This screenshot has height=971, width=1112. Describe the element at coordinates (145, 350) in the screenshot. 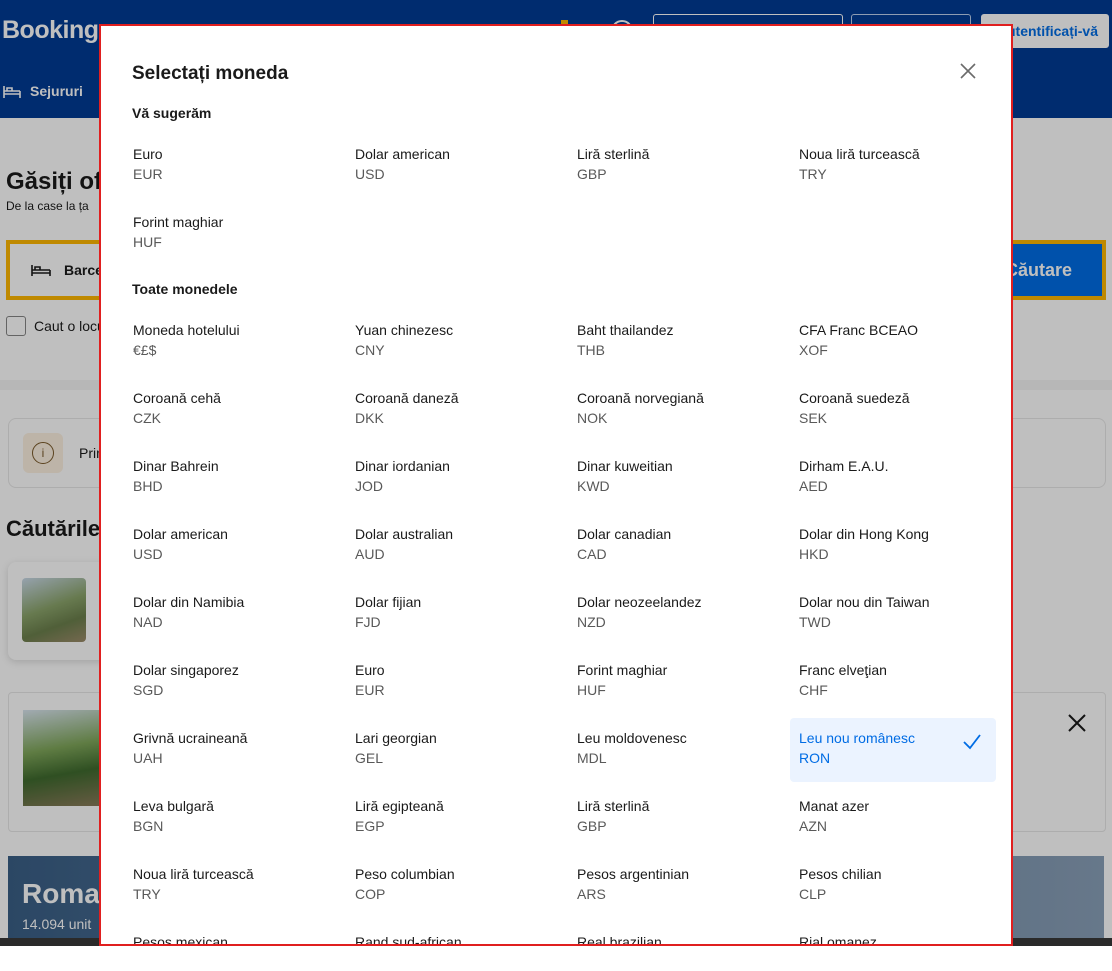

I see `currency-code: €£$` at that location.